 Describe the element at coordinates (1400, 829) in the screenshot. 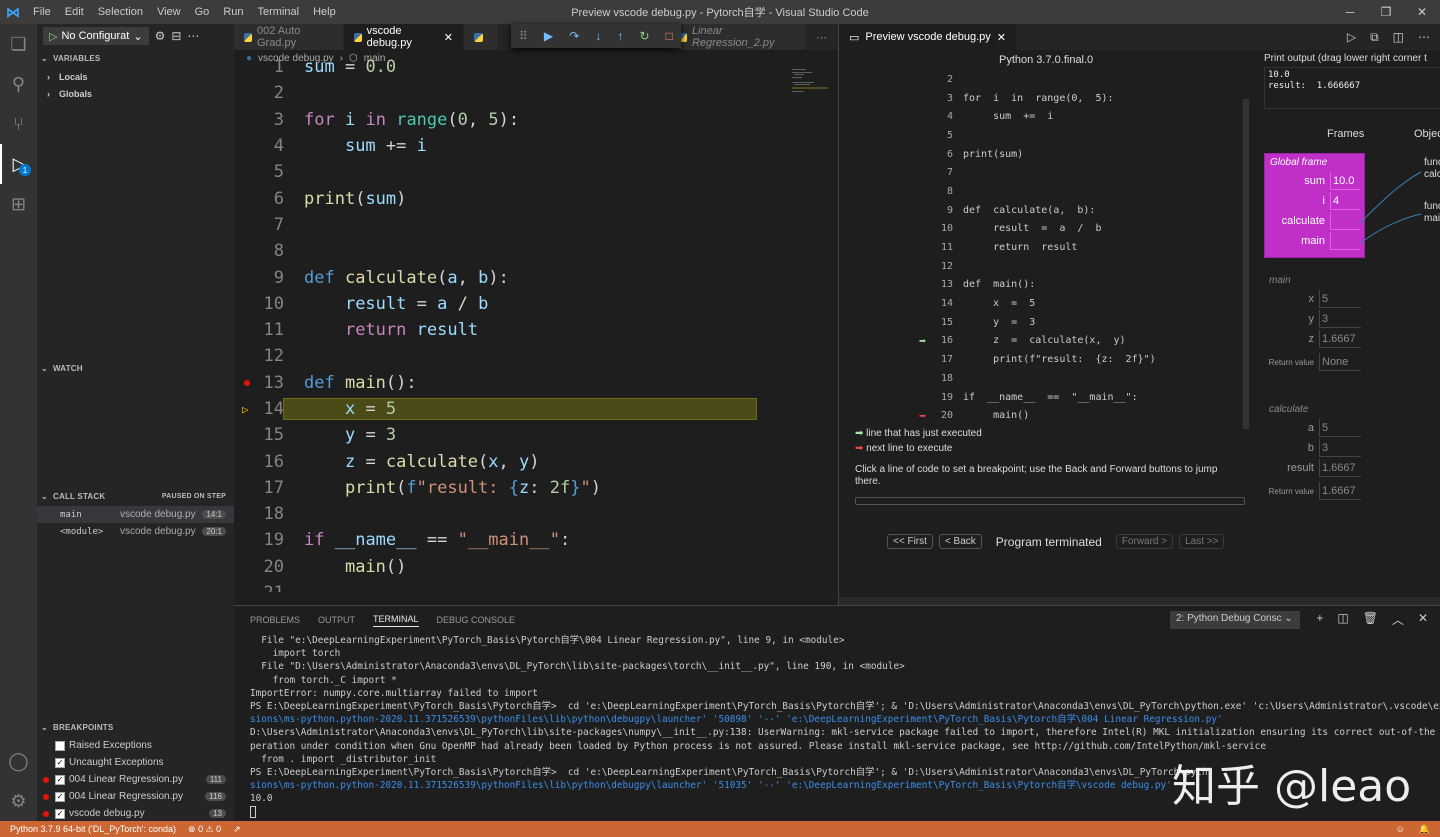

I see `feedback-icon: ☺` at that location.